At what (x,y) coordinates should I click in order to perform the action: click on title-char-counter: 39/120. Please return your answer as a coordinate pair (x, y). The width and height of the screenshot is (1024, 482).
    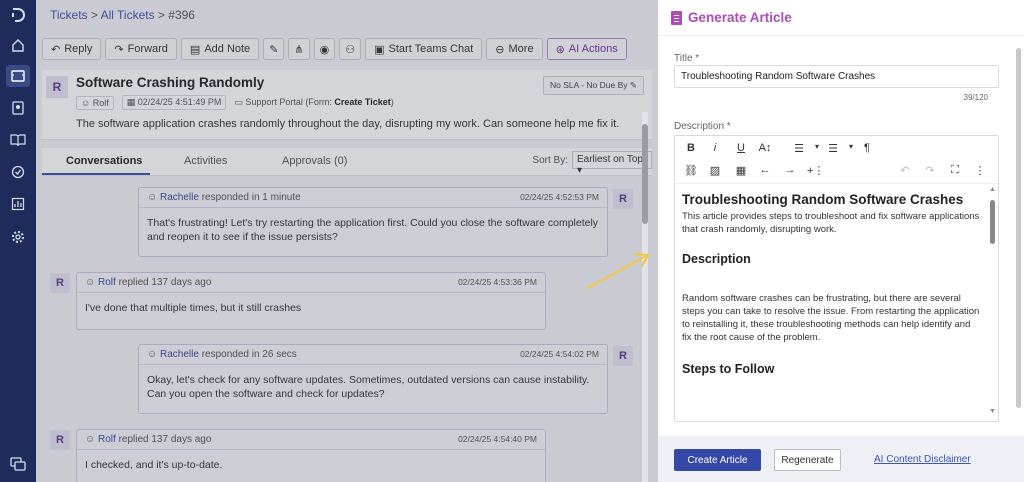
    Looking at the image, I should click on (975, 97).